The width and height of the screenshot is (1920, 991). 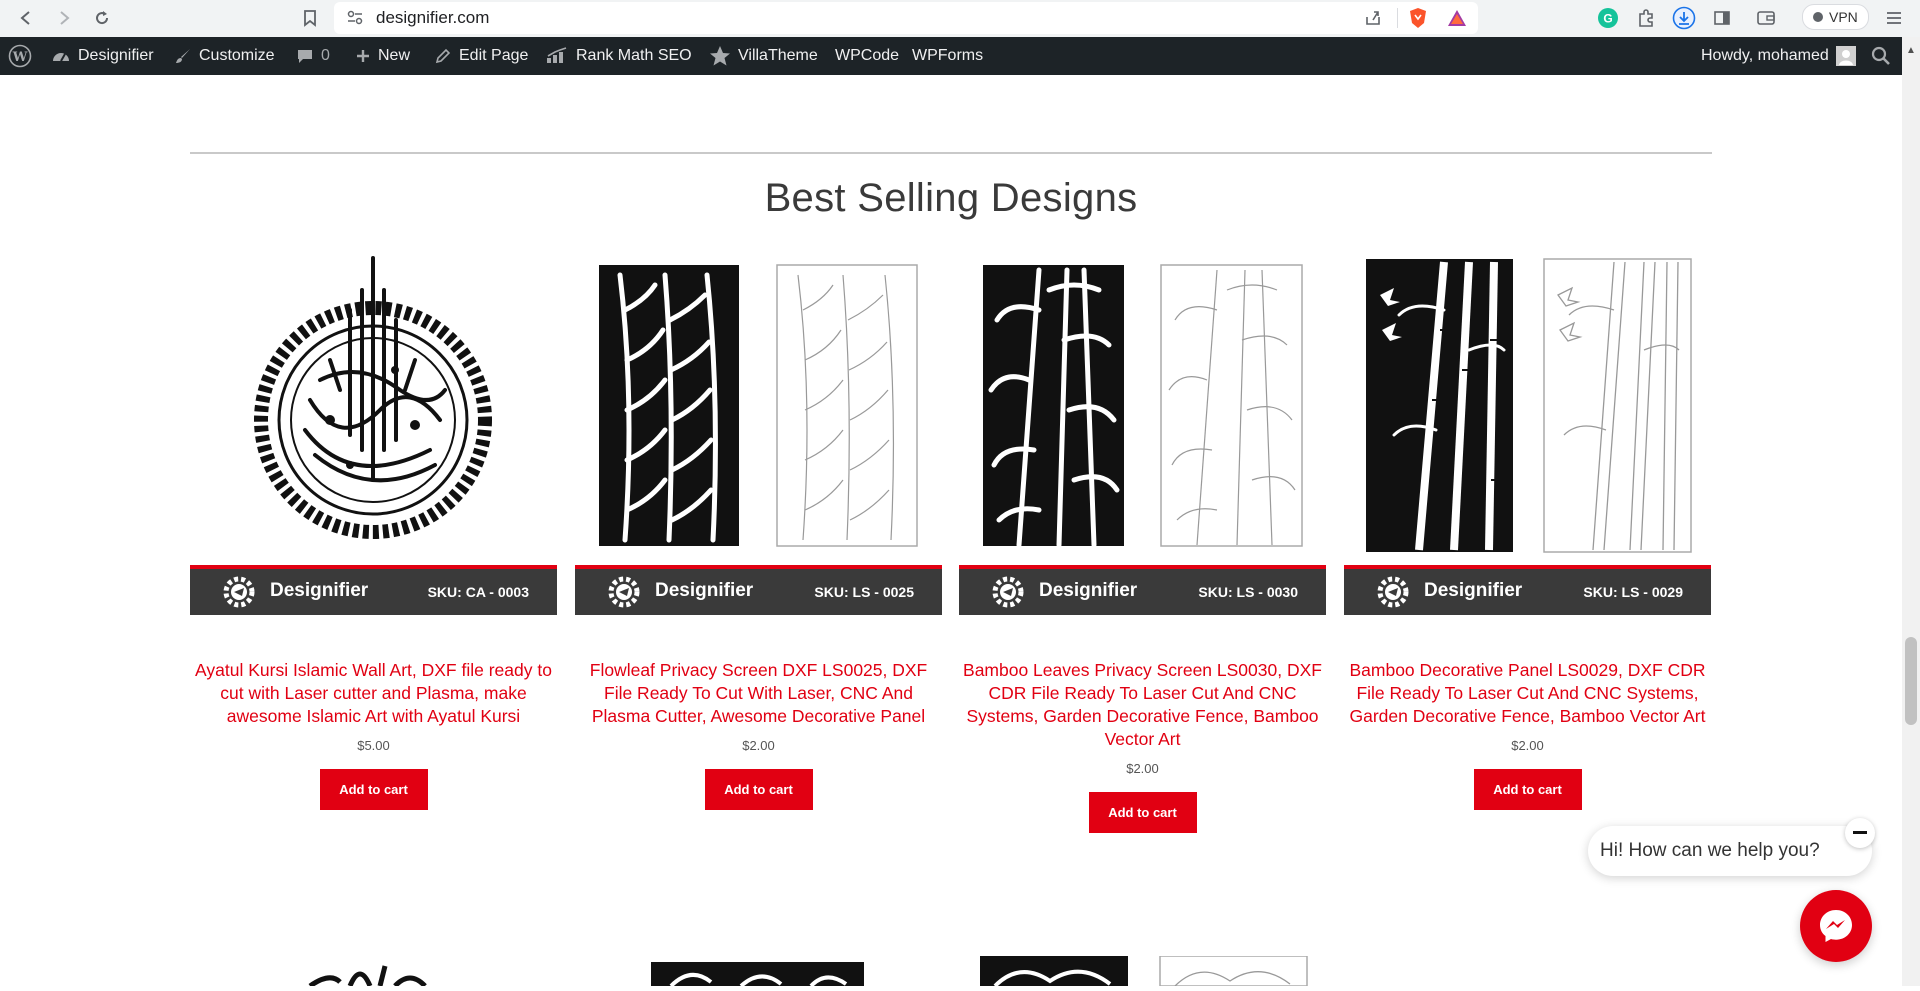 I want to click on wpforms-label: WPForms, so click(x=948, y=55).